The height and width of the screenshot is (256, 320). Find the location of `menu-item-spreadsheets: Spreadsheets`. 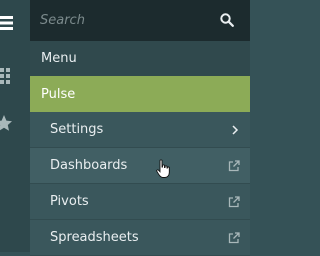

menu-item-spreadsheets: Spreadsheets is located at coordinates (140, 238).